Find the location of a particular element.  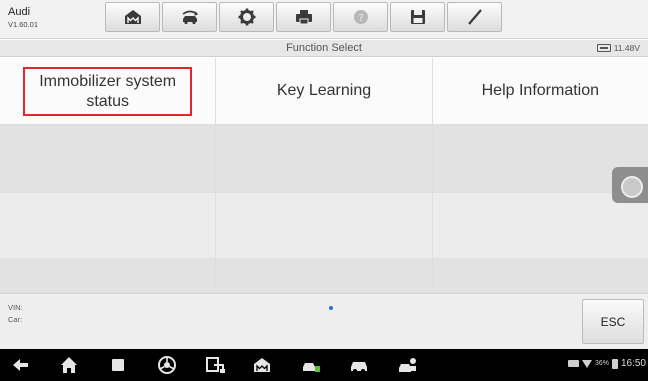

vehicle-make: Audi is located at coordinates (19, 12).